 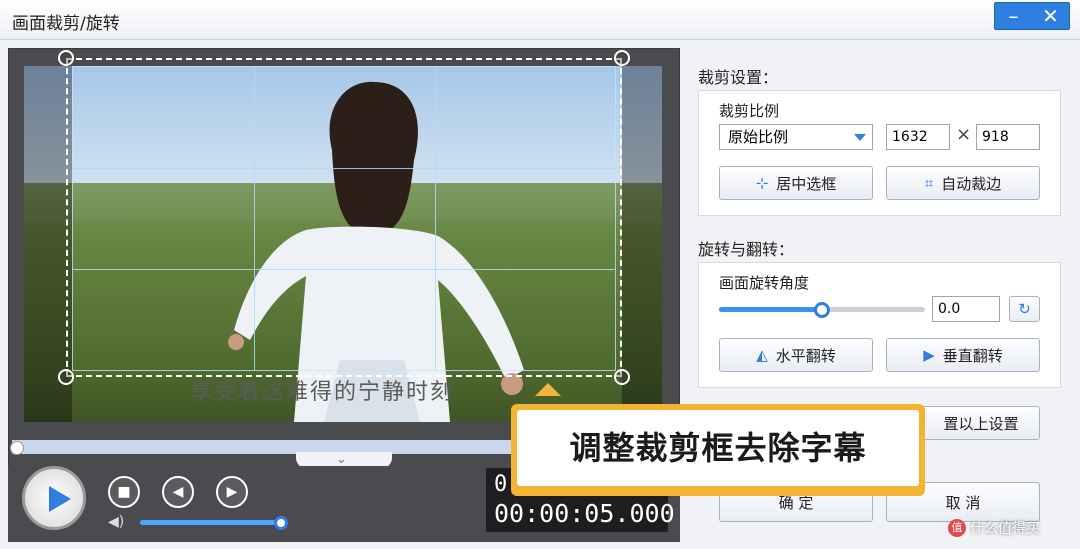 What do you see at coordinates (860, 137) in the screenshot?
I see `dropdown-arrow-icon` at bounding box center [860, 137].